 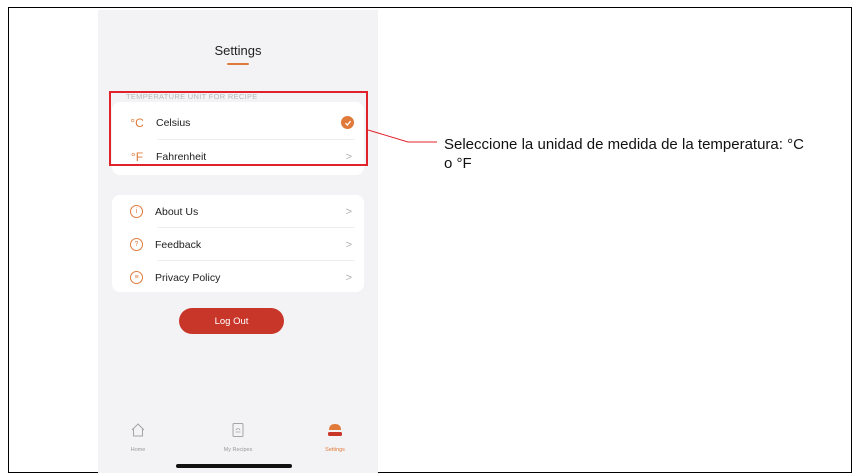 What do you see at coordinates (238, 128) in the screenshot?
I see `temperature-highlight-box` at bounding box center [238, 128].